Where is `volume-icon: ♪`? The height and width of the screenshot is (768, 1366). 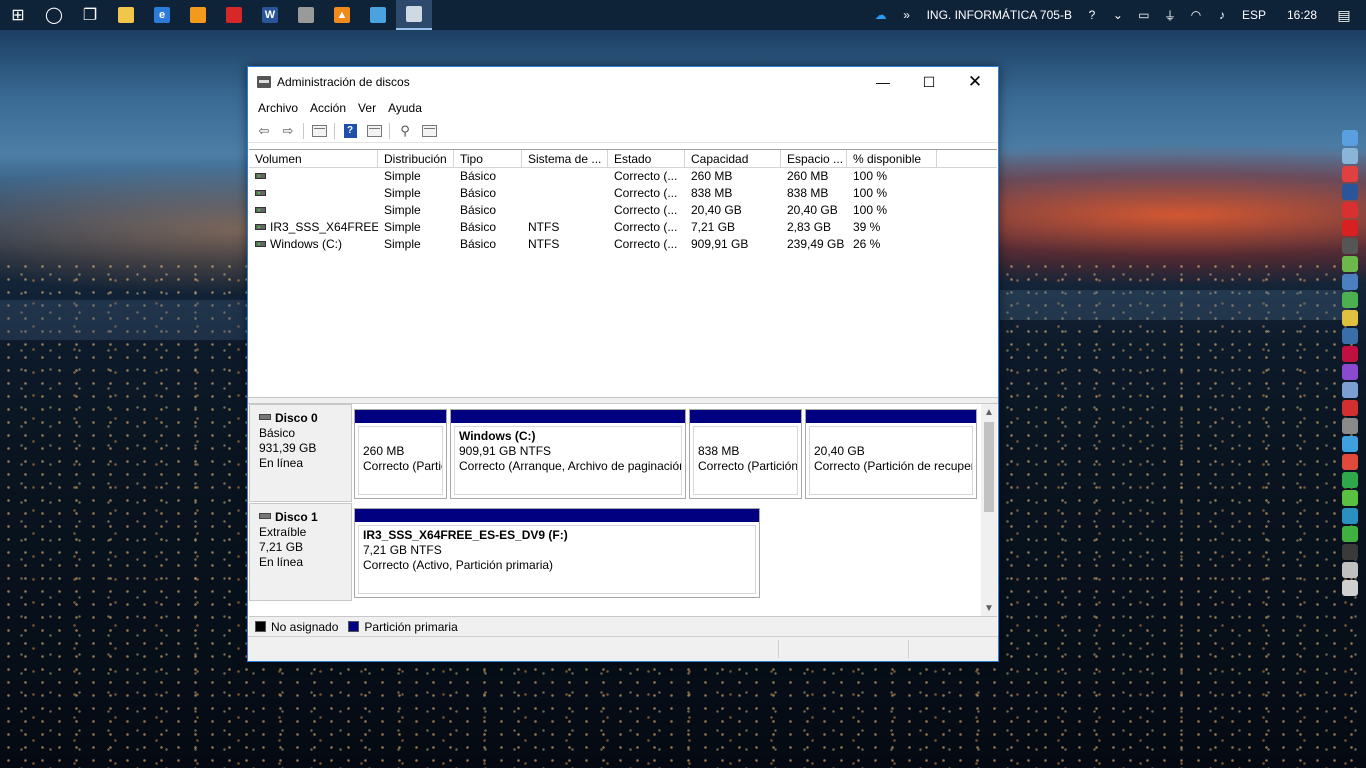
volume-icon: ♪ is located at coordinates (1222, 15).